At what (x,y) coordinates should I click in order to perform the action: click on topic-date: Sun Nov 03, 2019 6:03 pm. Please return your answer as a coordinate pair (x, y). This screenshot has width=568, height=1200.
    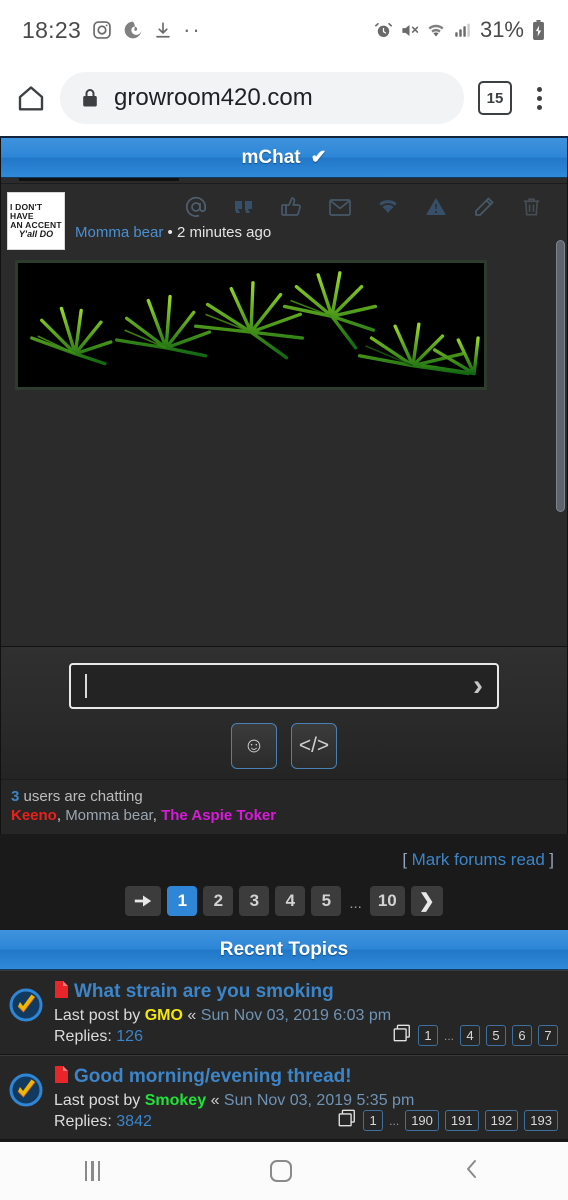
    Looking at the image, I should click on (296, 1015).